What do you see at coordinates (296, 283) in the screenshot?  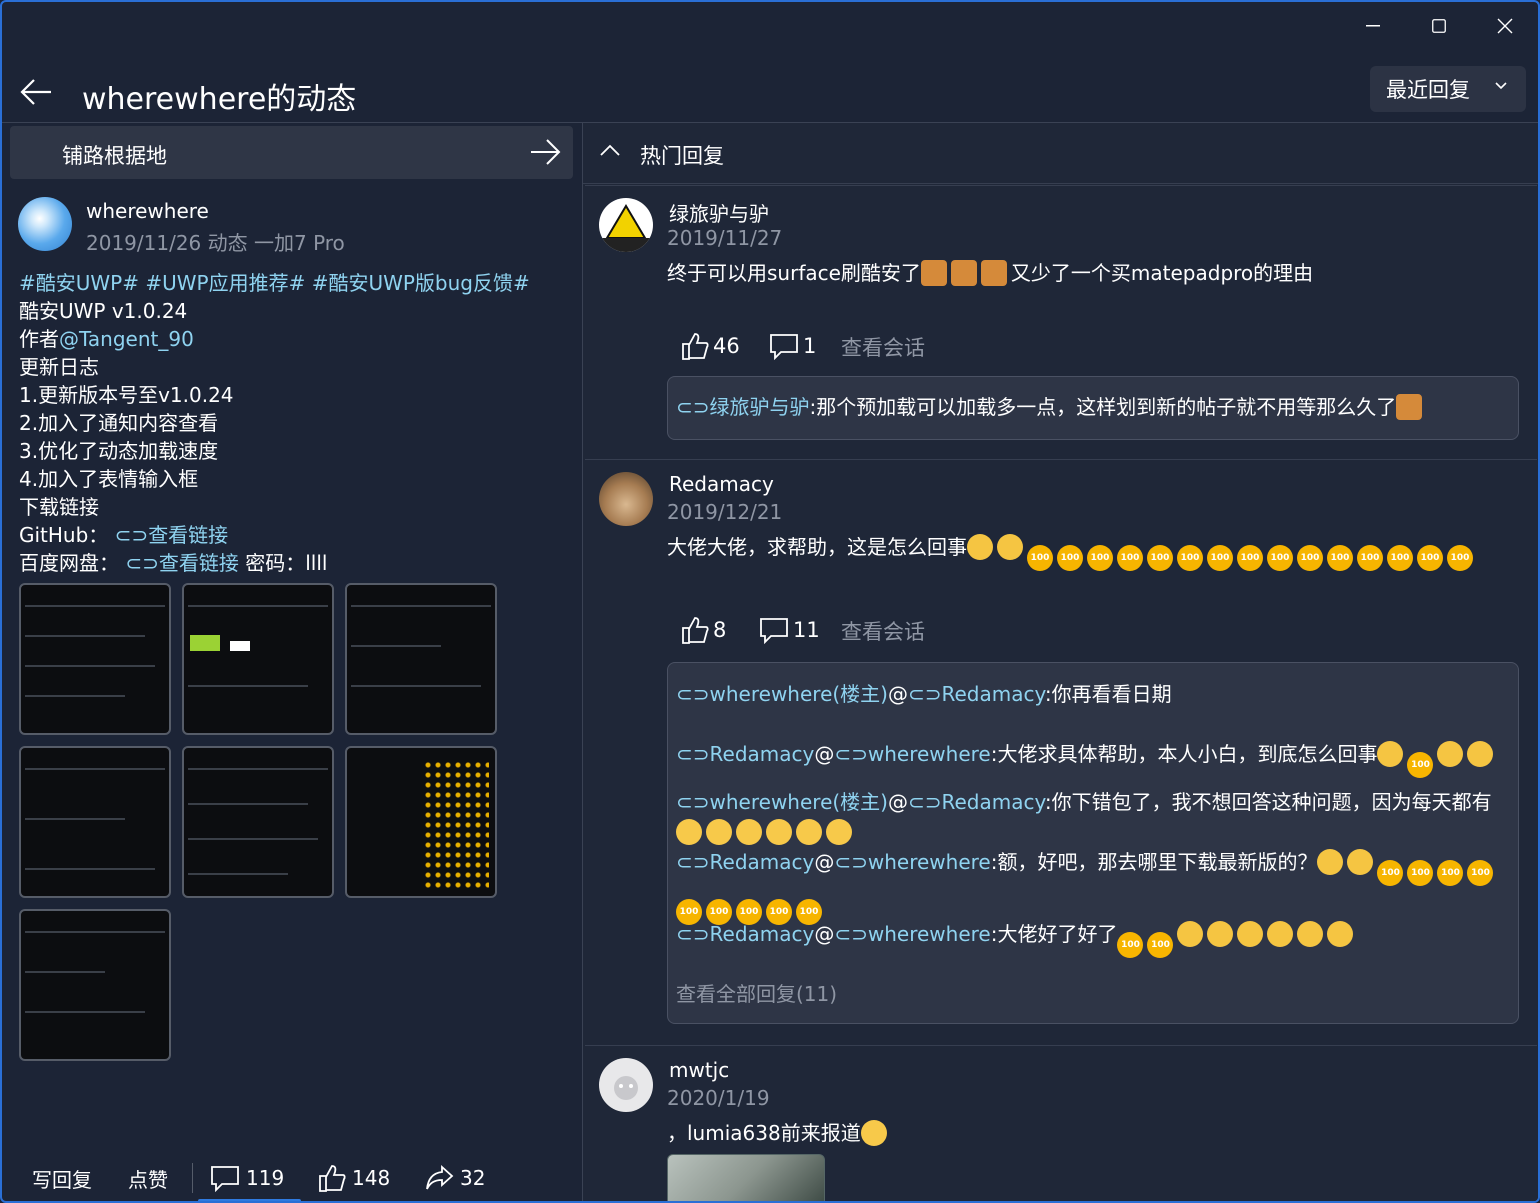 I see `post-tags: #酷安UWP# #UWP应用推荐# #酷安UWP版bug反馈#` at bounding box center [296, 283].